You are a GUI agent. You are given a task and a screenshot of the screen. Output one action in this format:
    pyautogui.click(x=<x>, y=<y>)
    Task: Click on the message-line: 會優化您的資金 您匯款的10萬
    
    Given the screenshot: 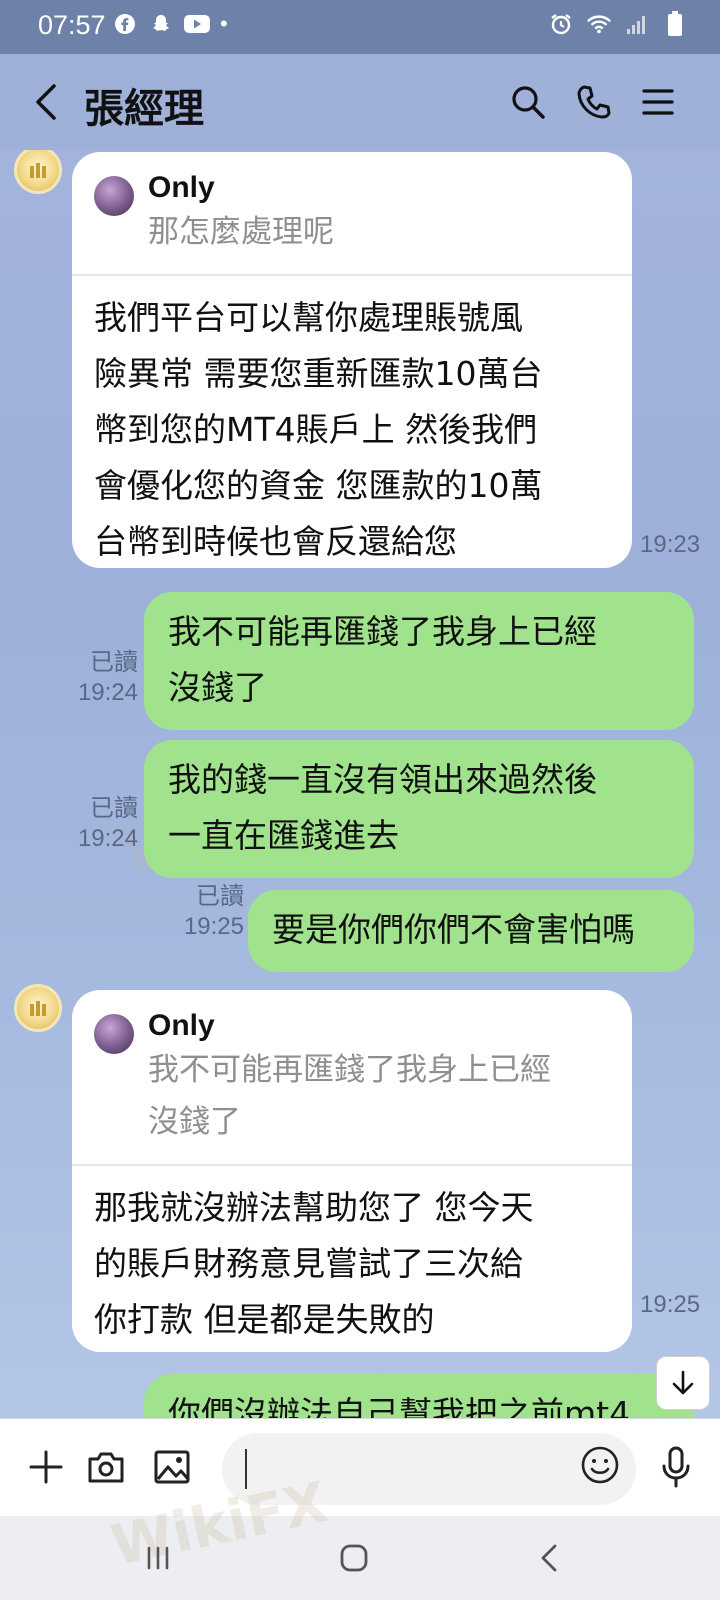 What is the action you would take?
    pyautogui.click(x=318, y=485)
    